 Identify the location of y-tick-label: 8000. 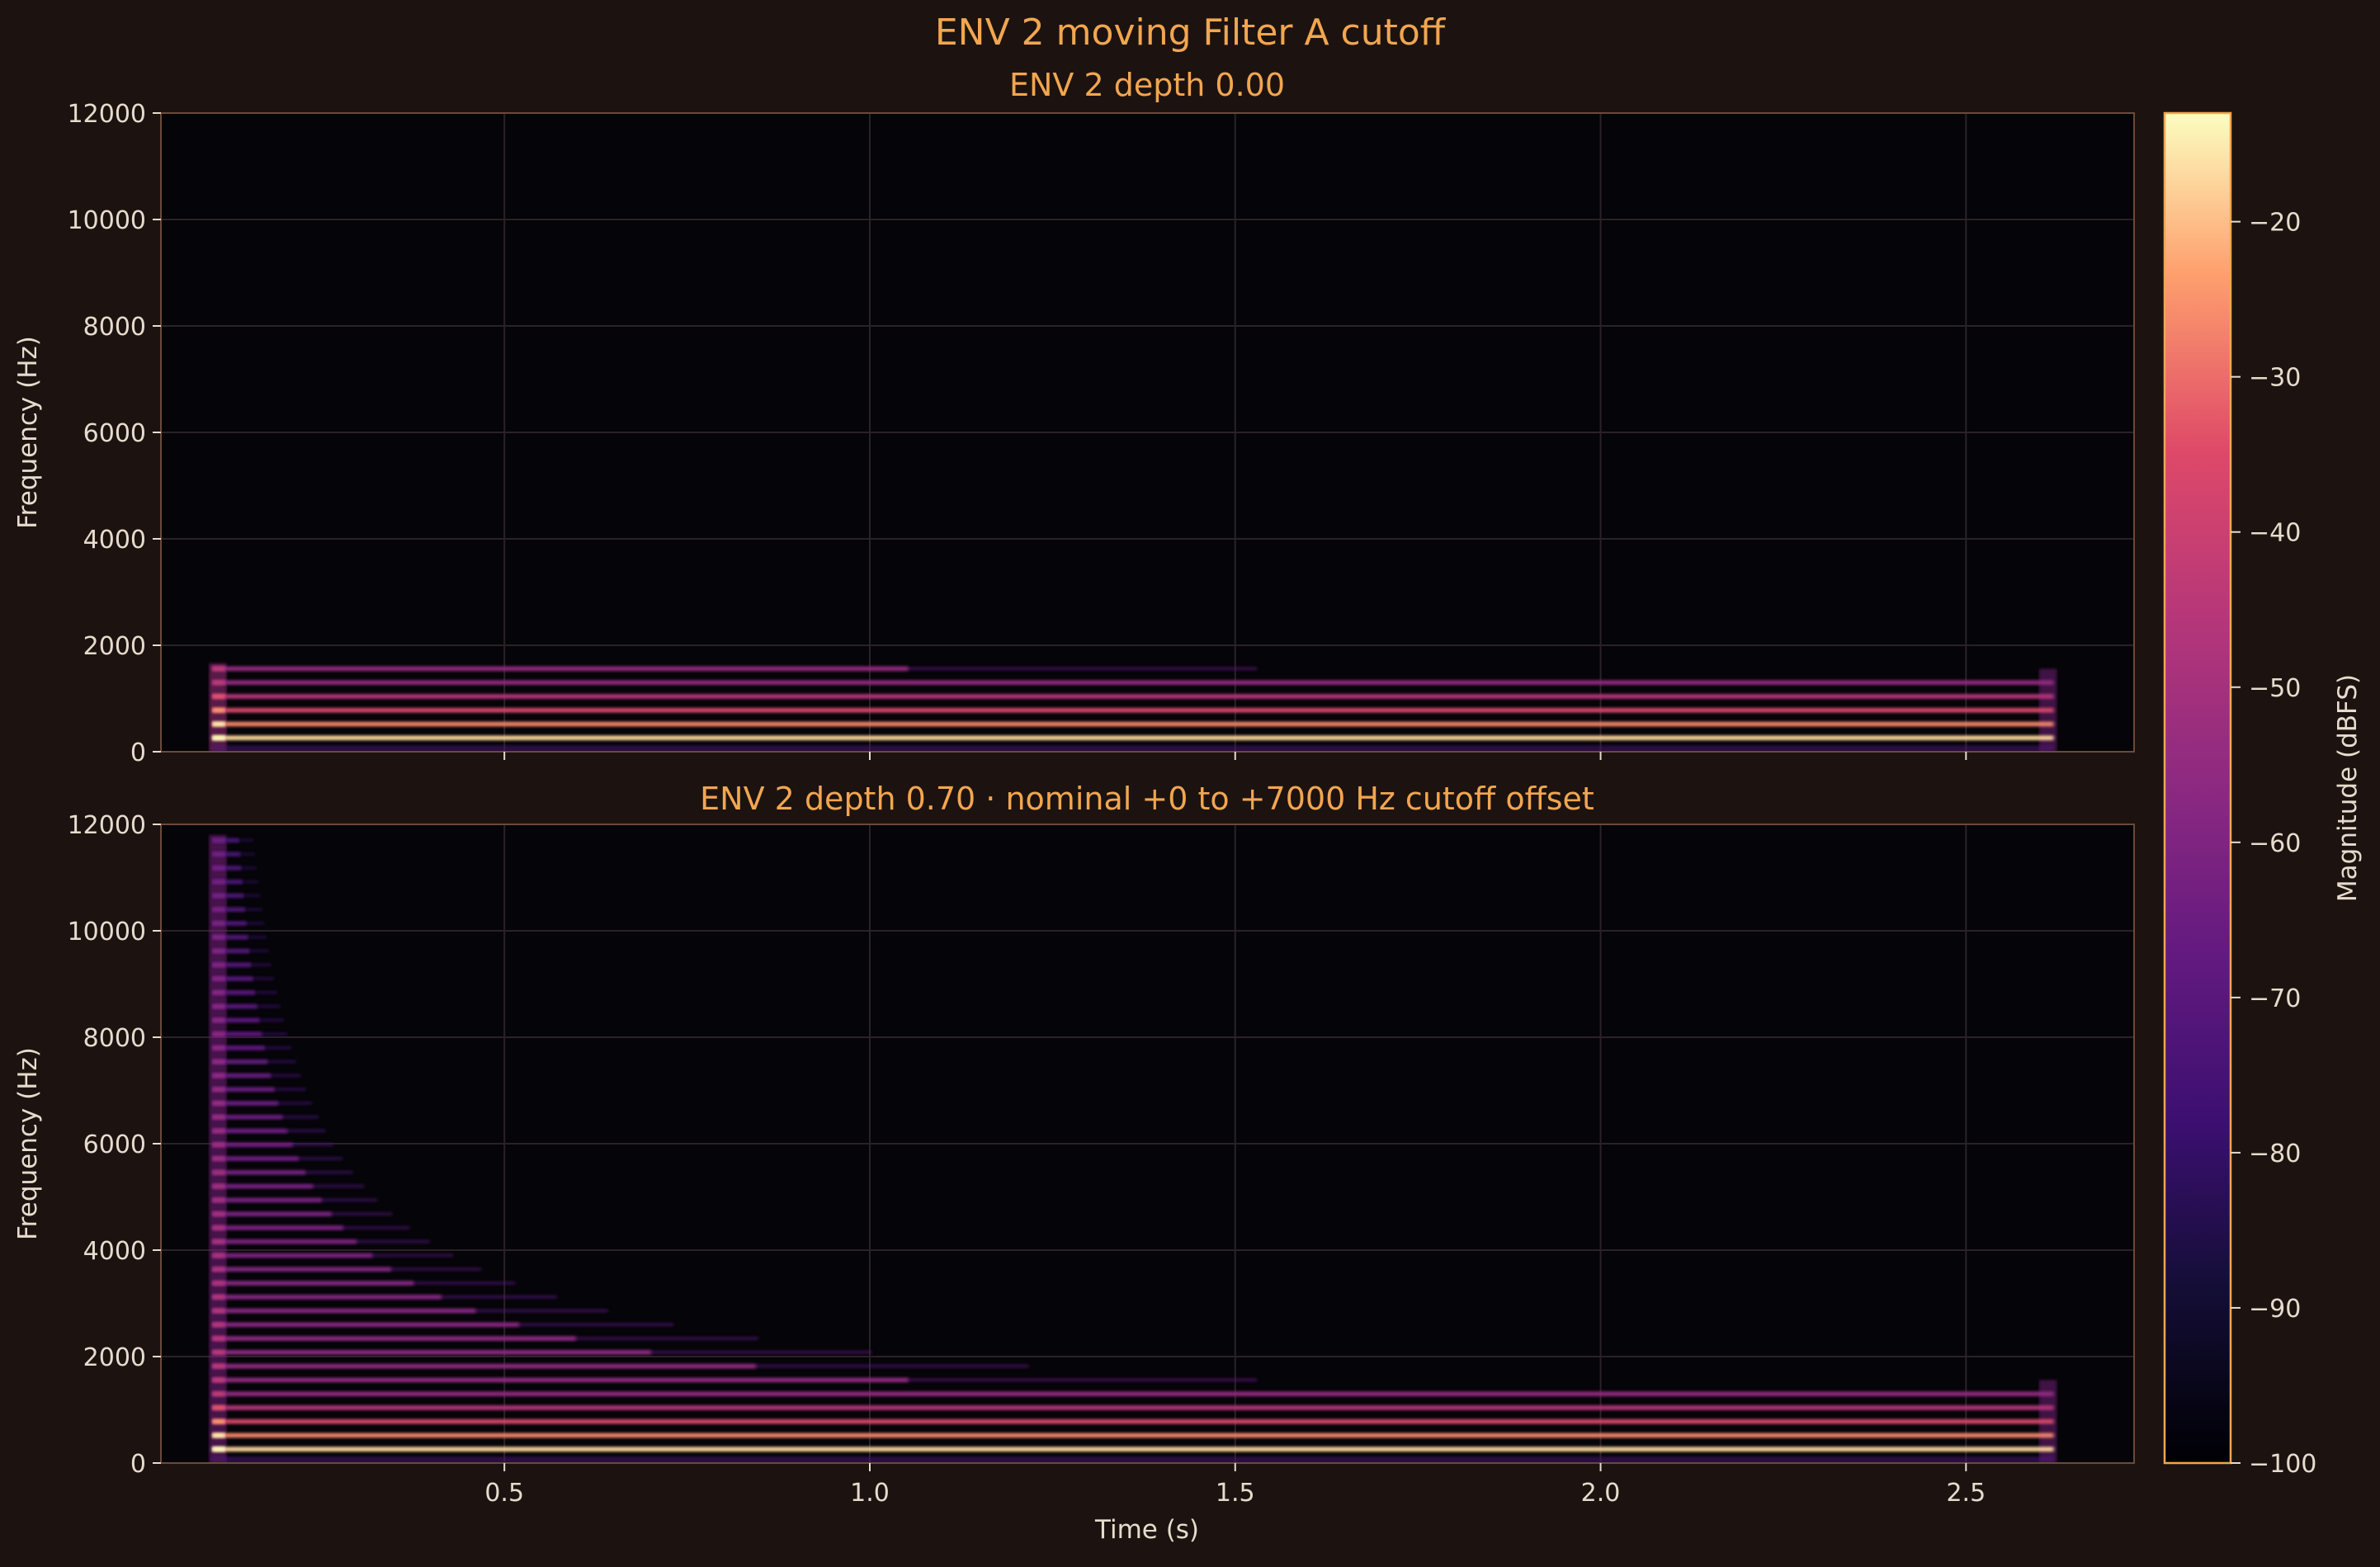
(114, 1038).